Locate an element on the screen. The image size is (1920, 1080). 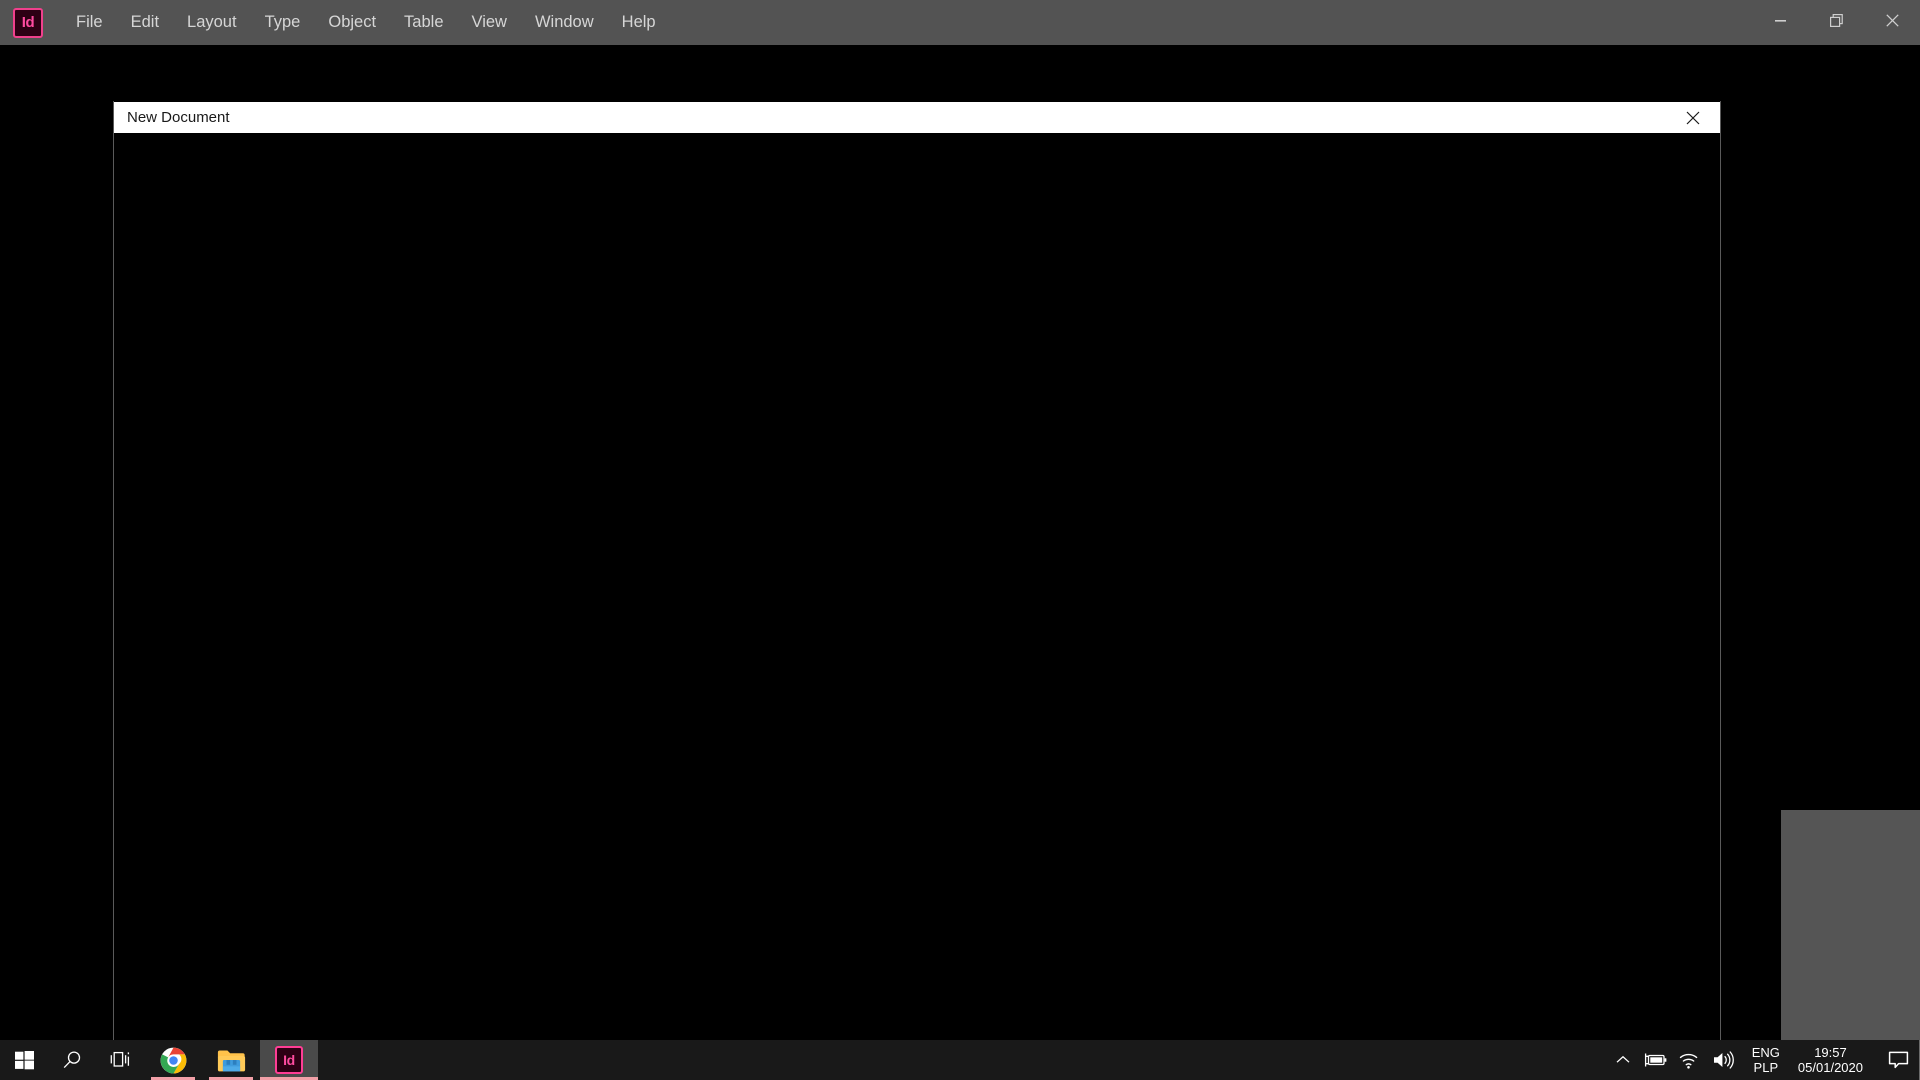
dialog-title: New Document is located at coordinates (178, 117).